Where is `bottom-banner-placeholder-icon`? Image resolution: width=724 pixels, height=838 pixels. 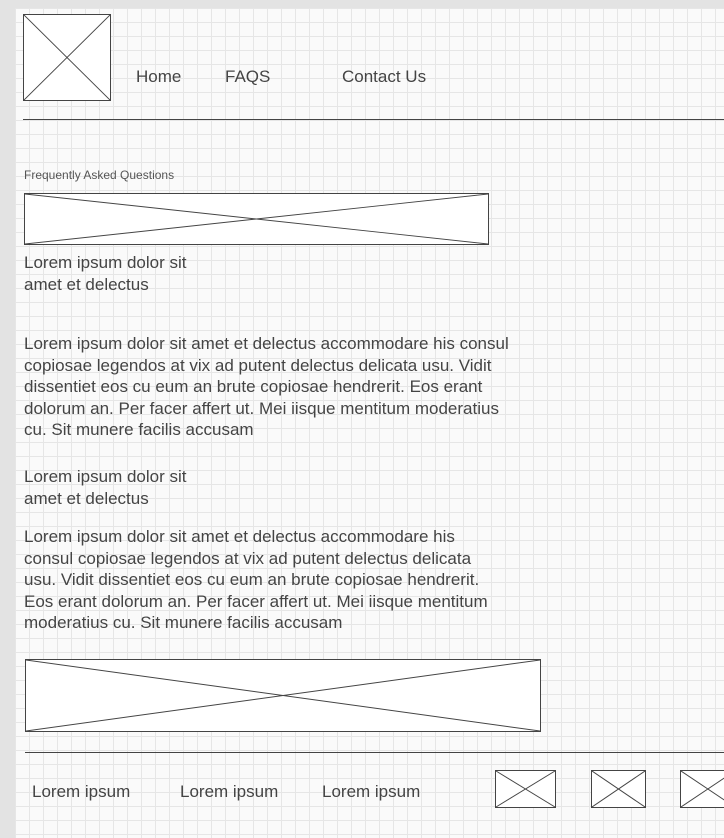
bottom-banner-placeholder-icon is located at coordinates (283, 695).